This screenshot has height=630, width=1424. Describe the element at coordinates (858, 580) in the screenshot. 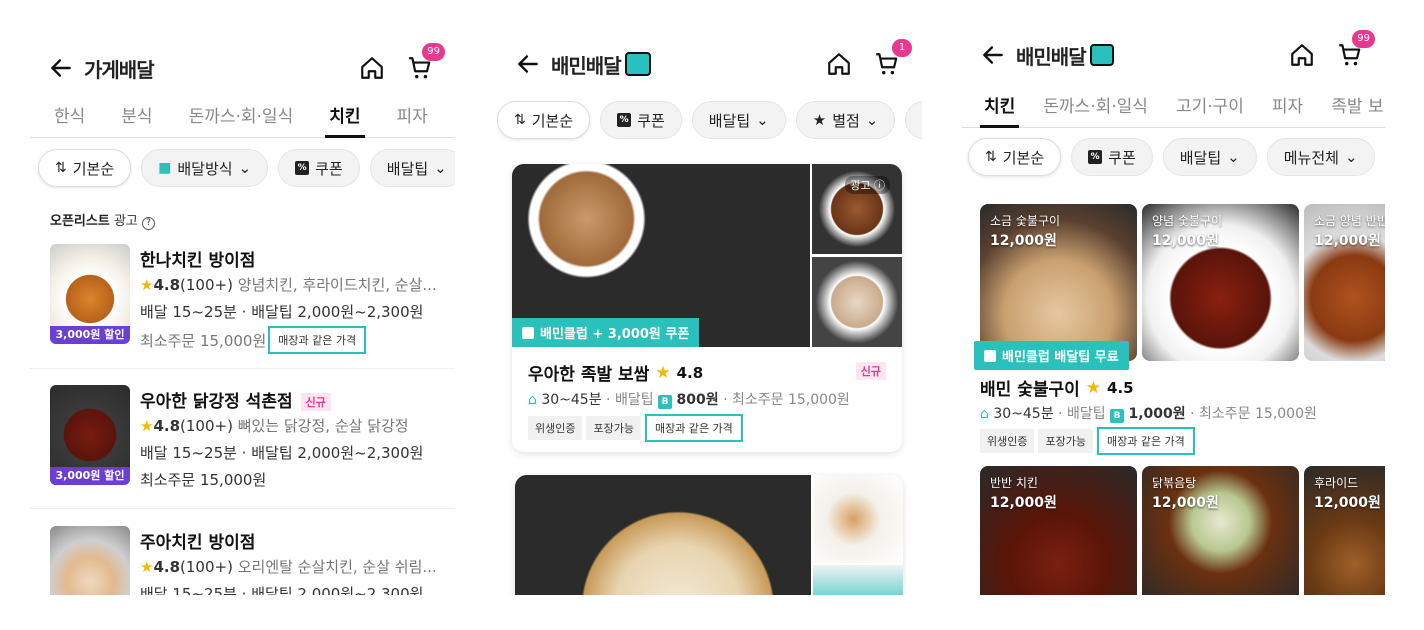

I see `store-side-photo-bottom` at that location.